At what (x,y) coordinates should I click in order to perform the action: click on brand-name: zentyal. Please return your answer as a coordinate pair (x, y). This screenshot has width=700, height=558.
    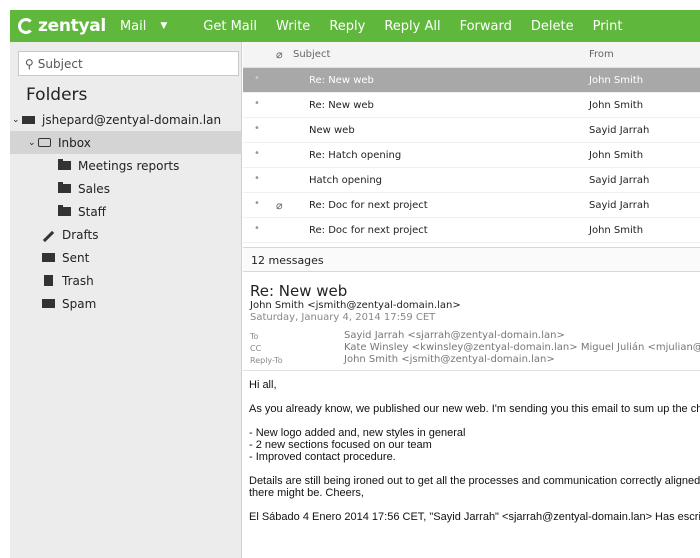
    Looking at the image, I should click on (72, 26).